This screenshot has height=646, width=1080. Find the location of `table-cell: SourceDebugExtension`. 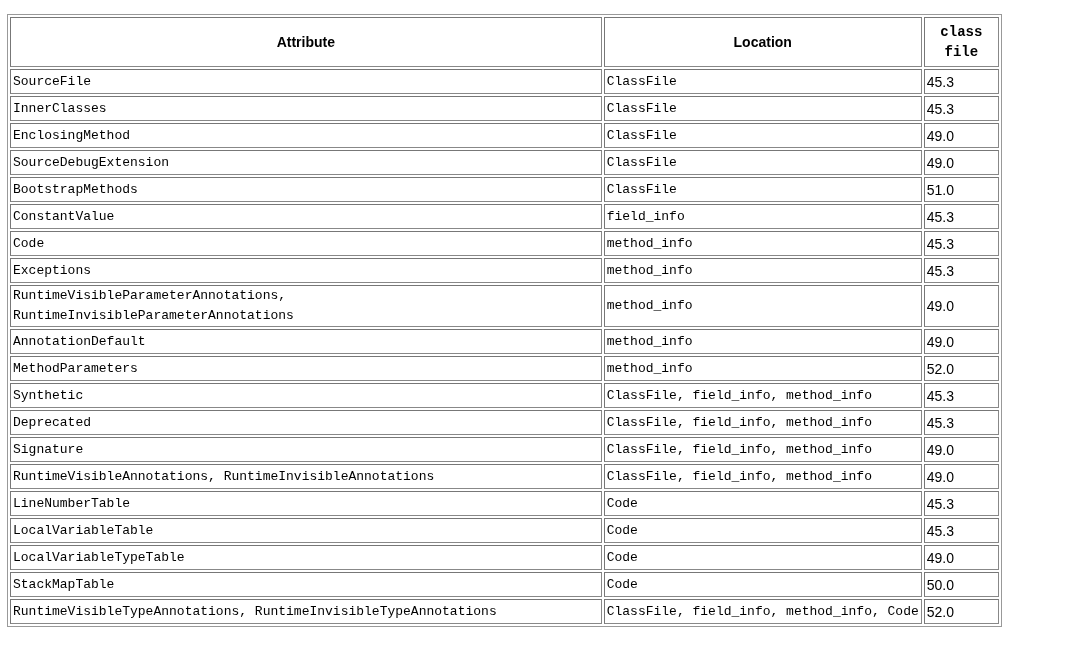

table-cell: SourceDebugExtension is located at coordinates (306, 162).